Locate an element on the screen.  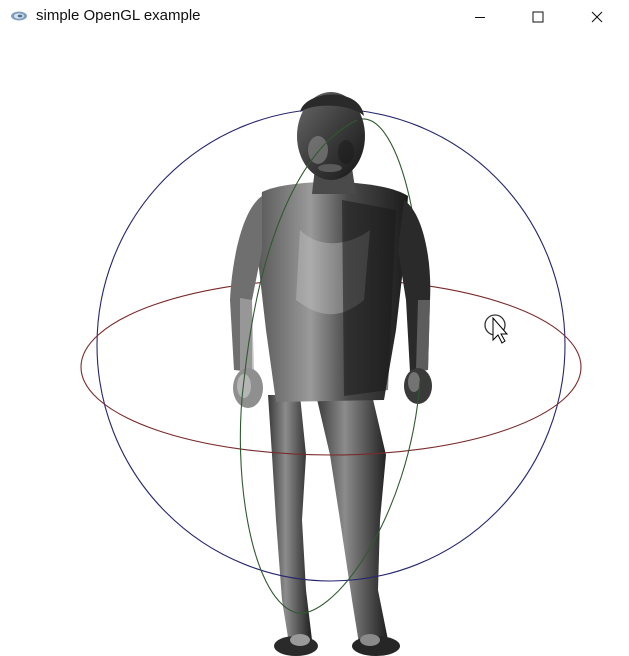
window-title: simple OpenGL example is located at coordinates (118, 15).